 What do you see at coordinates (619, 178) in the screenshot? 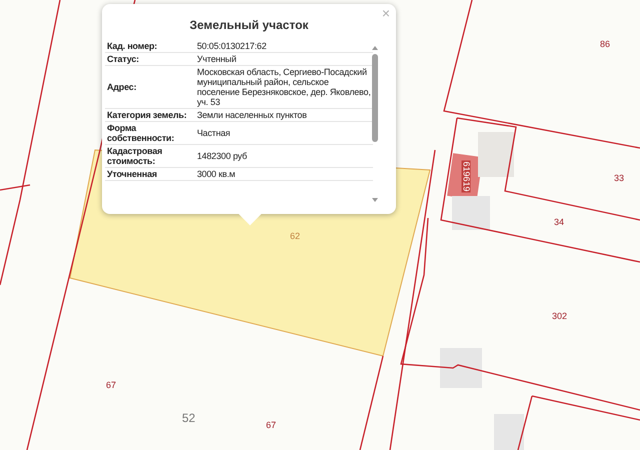
I see `parcel-number: 33` at bounding box center [619, 178].